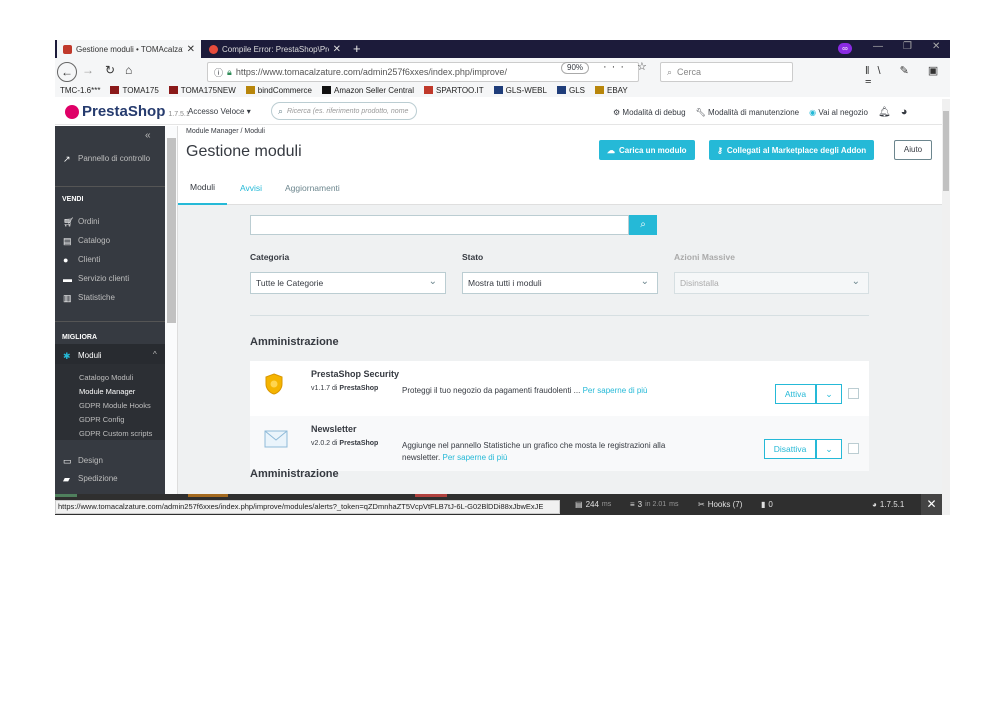  I want to click on maintenance-mode-link: 🔧︎ Modalità di manutenzione, so click(748, 112).